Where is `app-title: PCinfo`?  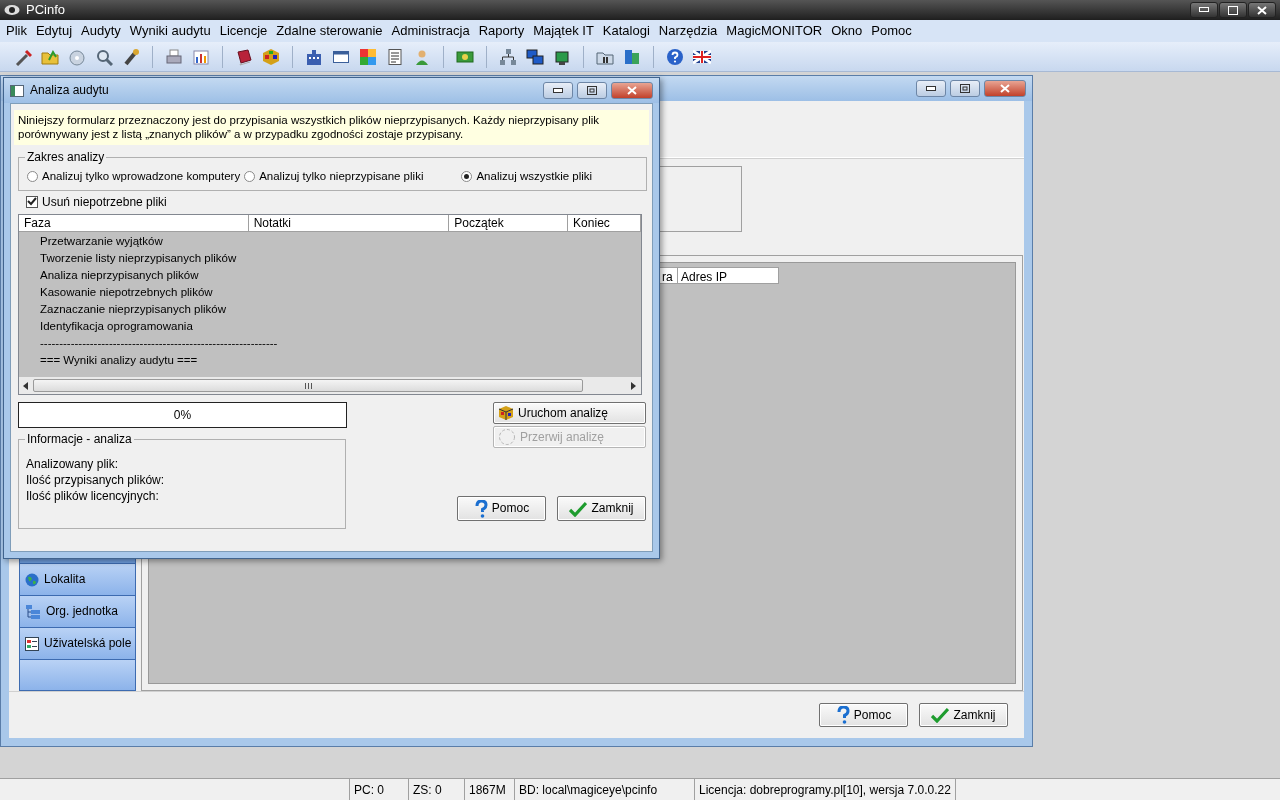 app-title: PCinfo is located at coordinates (46, 10).